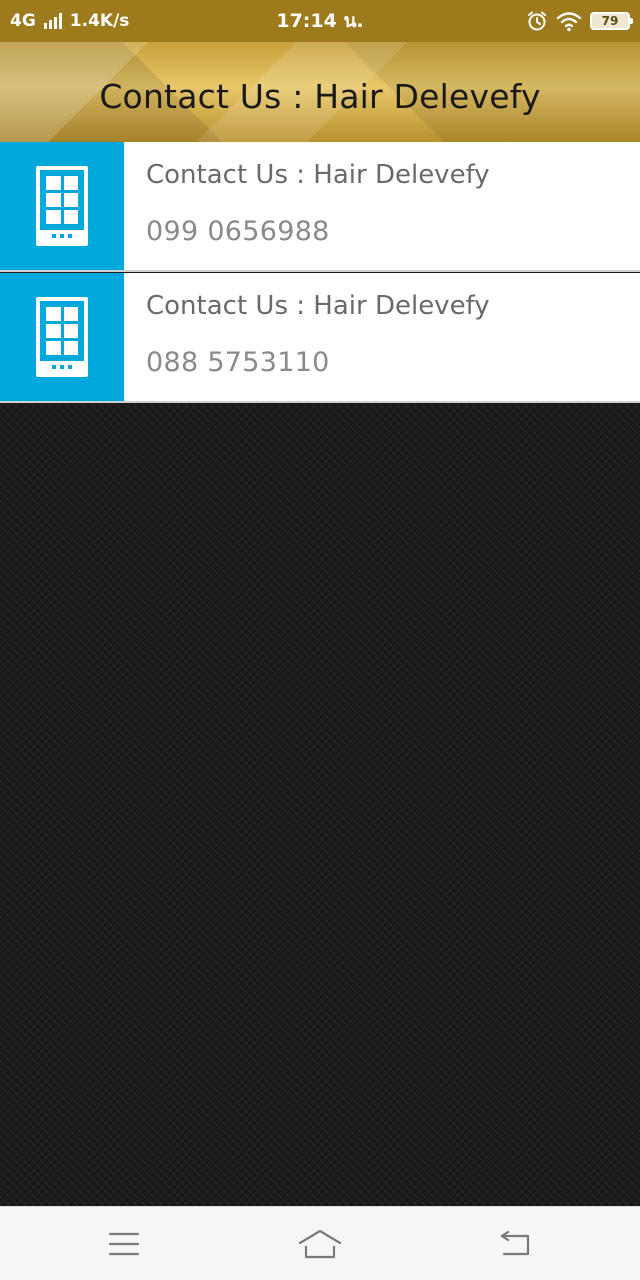  Describe the element at coordinates (320, 21) in the screenshot. I see `status-bar: 4G 1.4K/s 17:14 น. 79` at that location.